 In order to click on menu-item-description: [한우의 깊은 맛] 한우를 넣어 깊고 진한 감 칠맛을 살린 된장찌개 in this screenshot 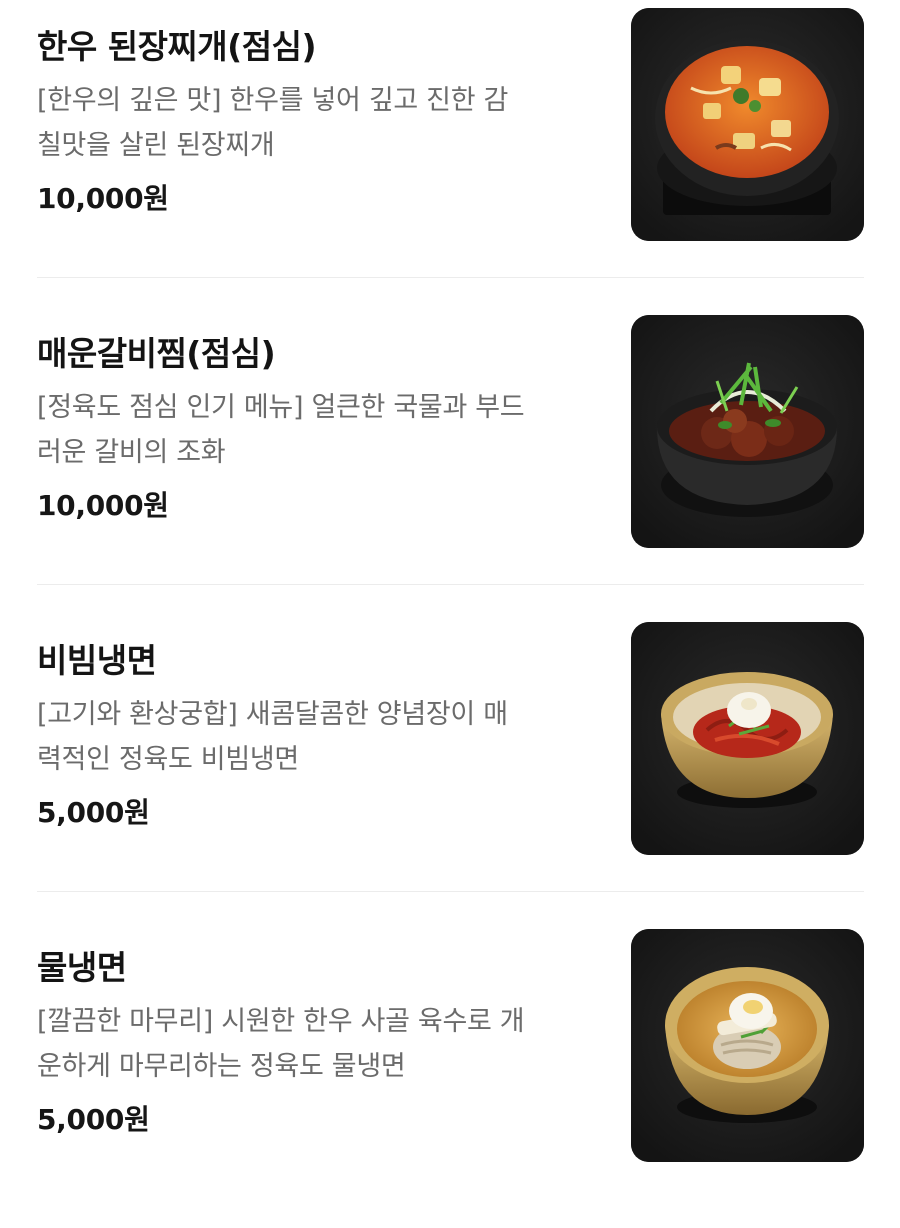, I will do `click(322, 123)`.